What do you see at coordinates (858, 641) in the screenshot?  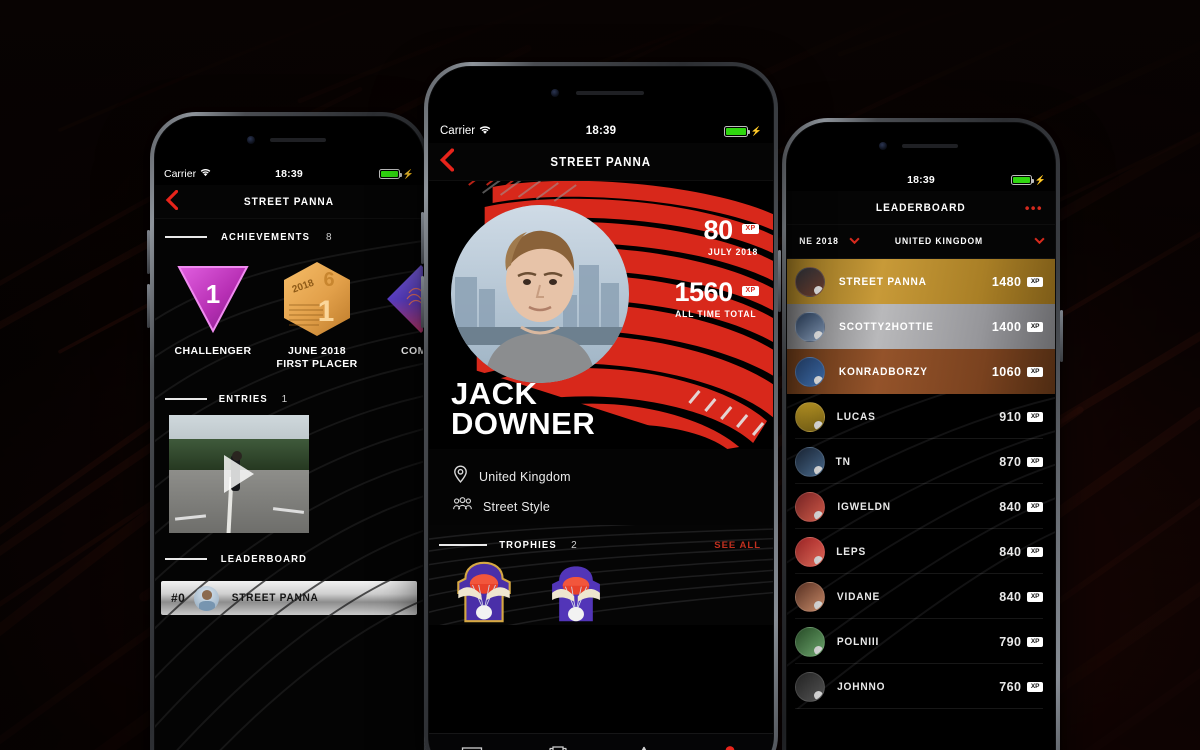 I see `player-name: POLNIII` at bounding box center [858, 641].